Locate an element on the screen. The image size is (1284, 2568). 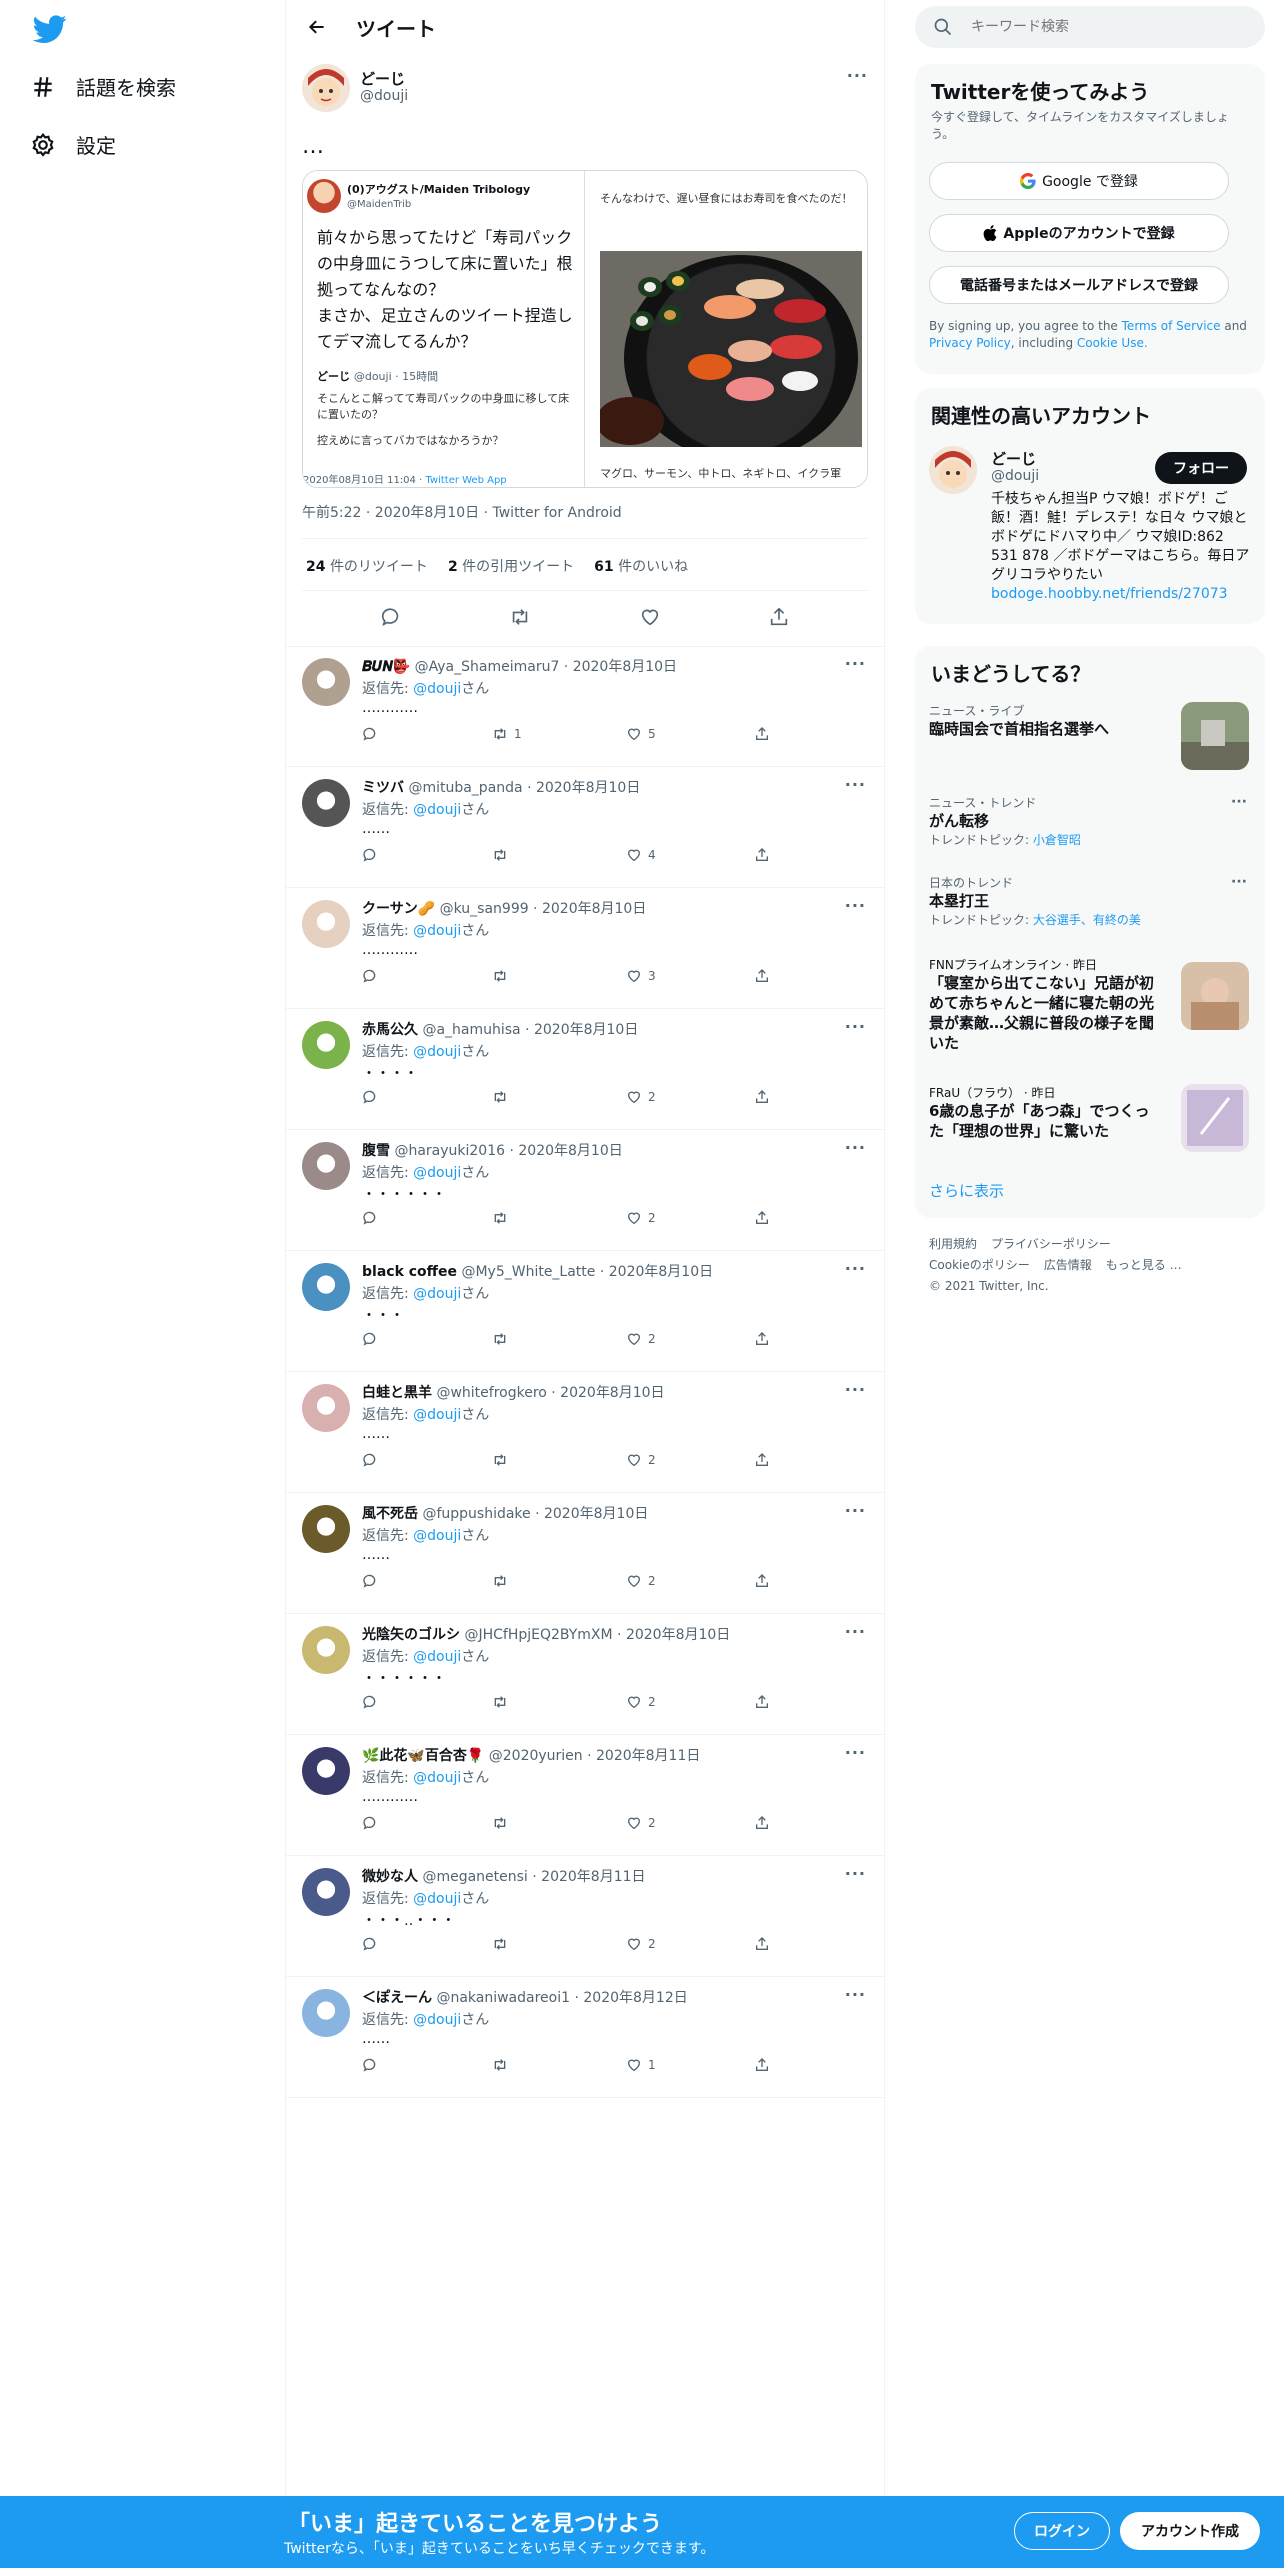
retweets-stat: 24 件のリツイート is located at coordinates (367, 566).